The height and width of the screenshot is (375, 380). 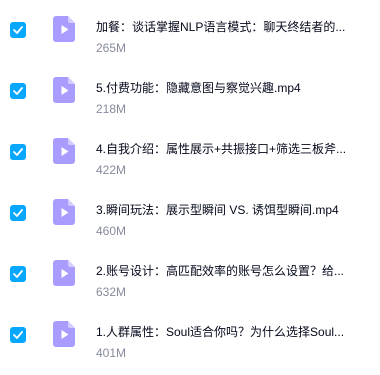 What do you see at coordinates (111, 109) in the screenshot?
I see `file-size: 218M` at bounding box center [111, 109].